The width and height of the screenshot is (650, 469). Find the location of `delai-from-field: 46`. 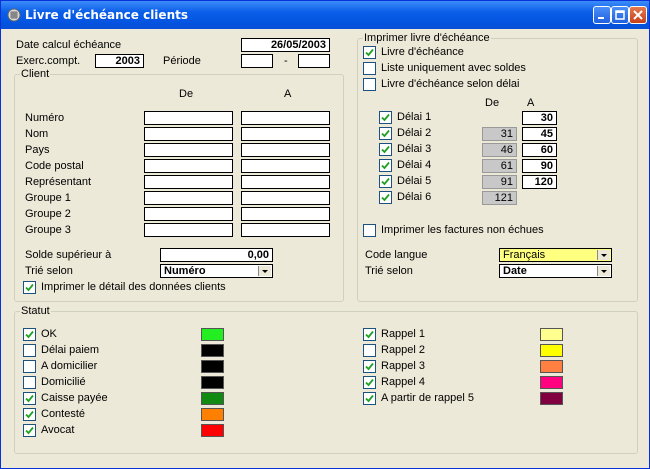

delai-from-field: 46 is located at coordinates (499, 150).